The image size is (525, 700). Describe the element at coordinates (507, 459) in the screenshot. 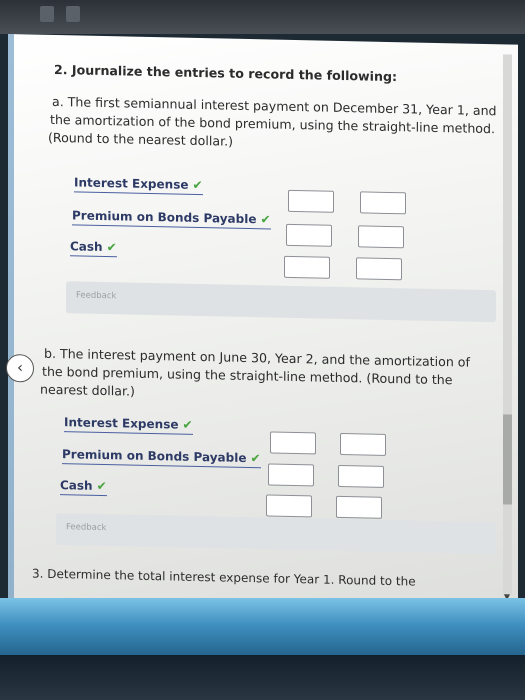

I see `scrollbar-thumb` at that location.